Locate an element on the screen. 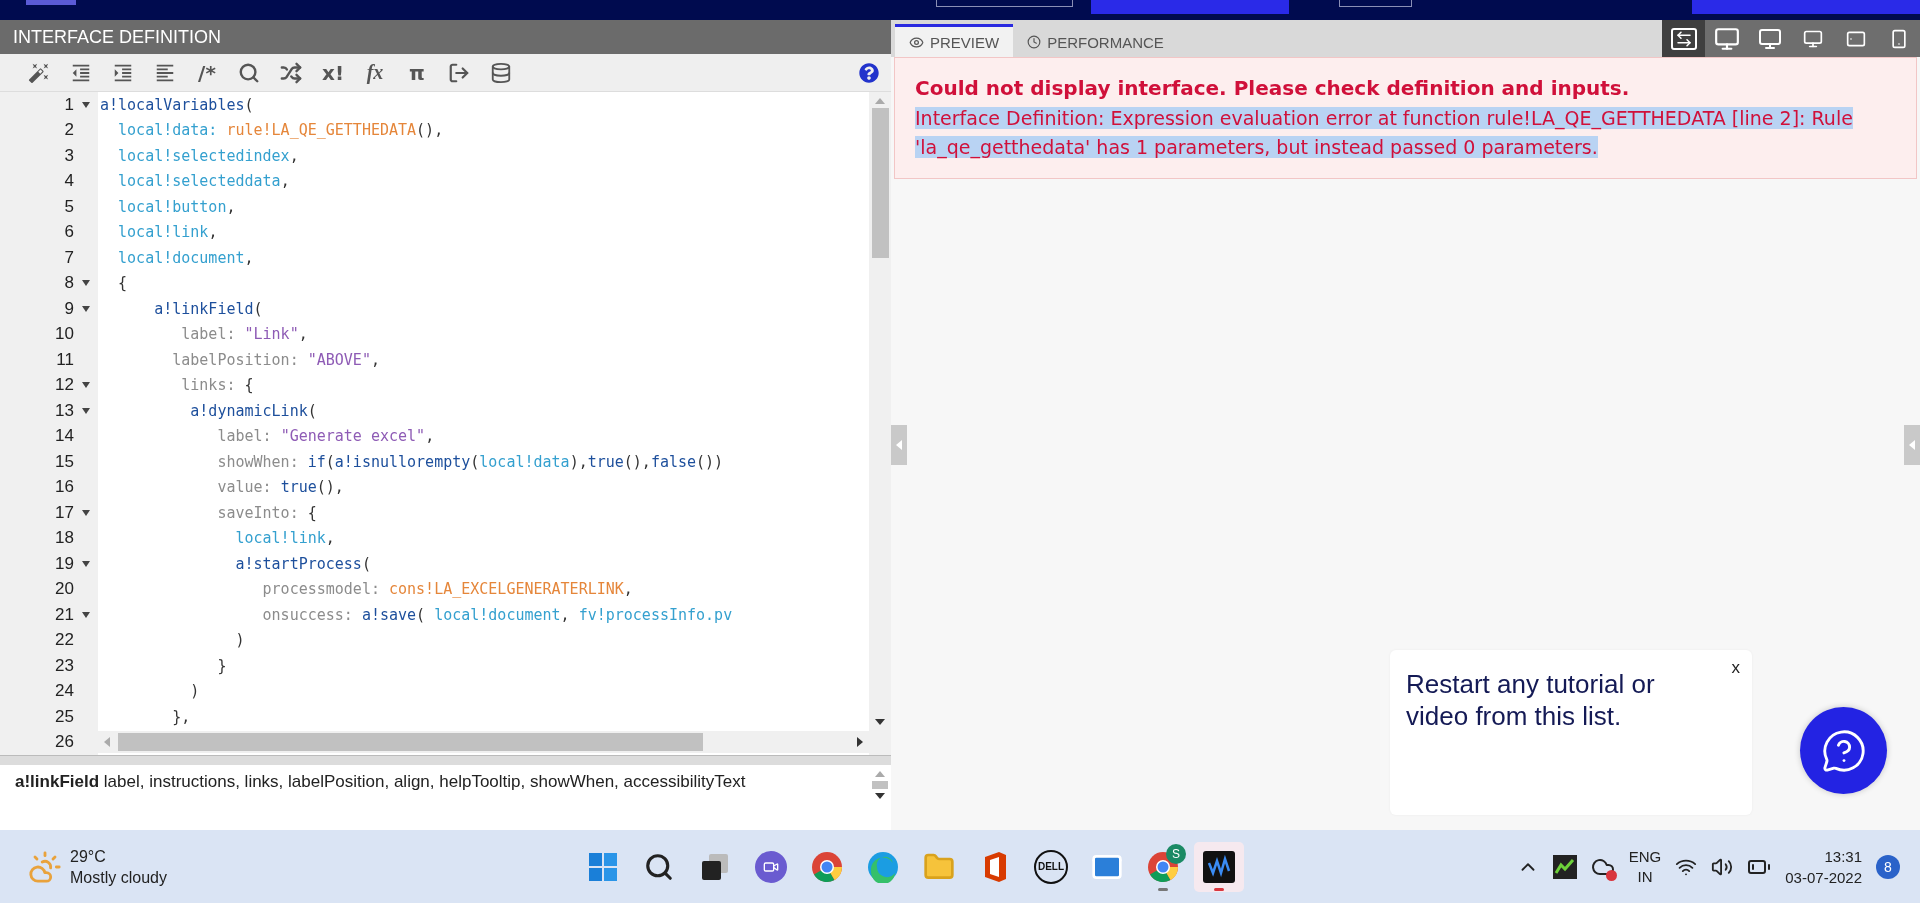 This screenshot has width=1920, height=903. line-number: 16 is located at coordinates (64, 487).